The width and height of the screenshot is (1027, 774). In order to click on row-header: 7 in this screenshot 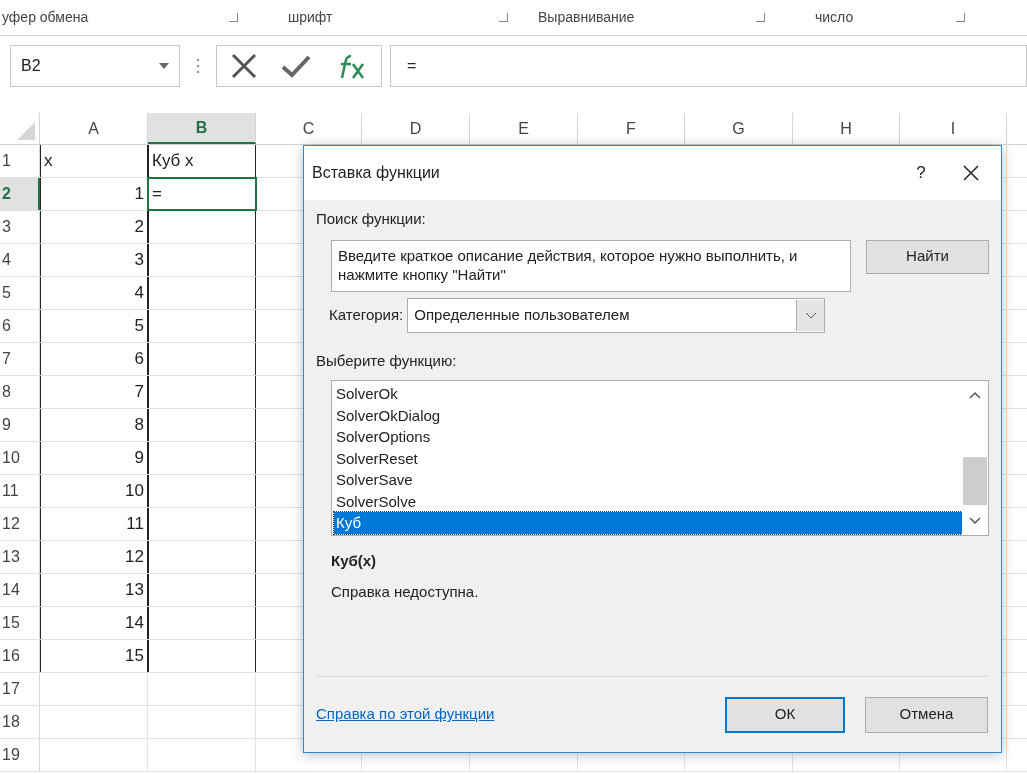, I will do `click(20, 359)`.